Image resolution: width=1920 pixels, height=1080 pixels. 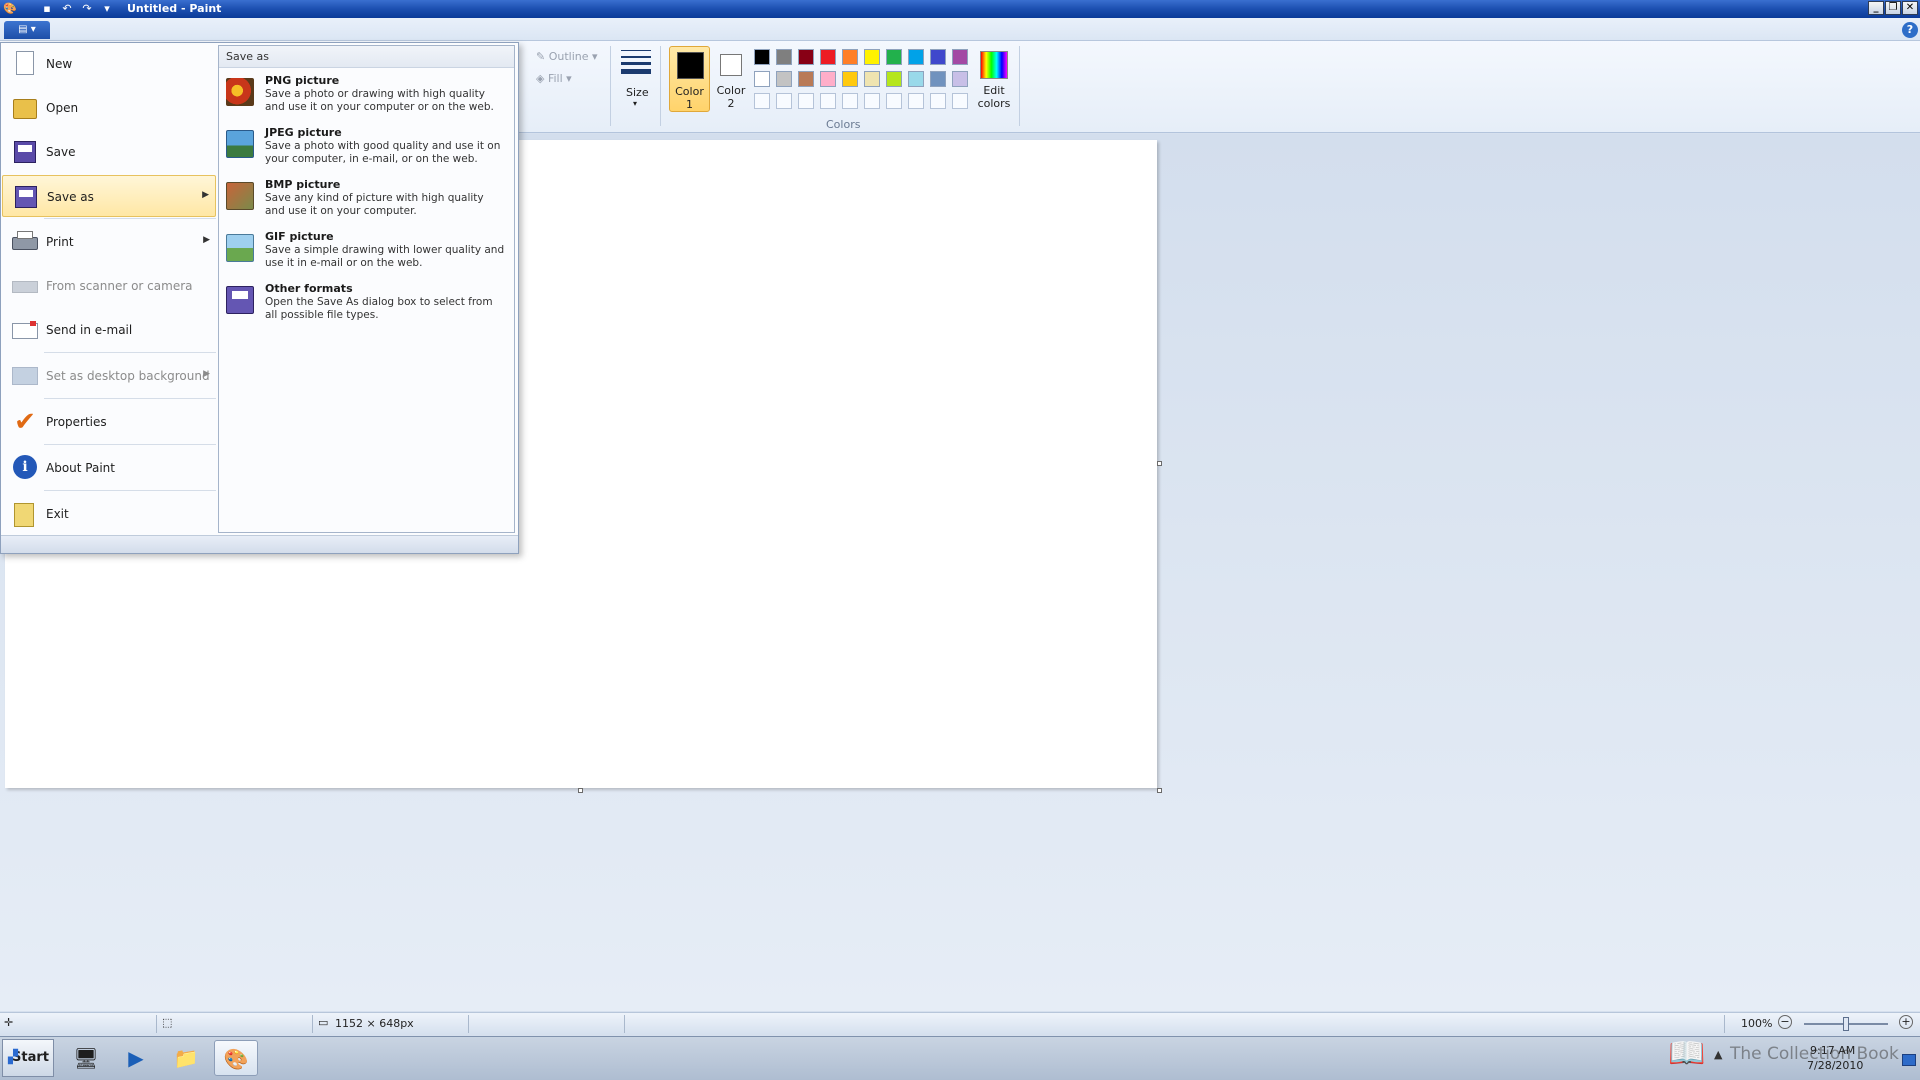 What do you see at coordinates (109, 242) in the screenshot?
I see `menu-item-print: Print ▶` at bounding box center [109, 242].